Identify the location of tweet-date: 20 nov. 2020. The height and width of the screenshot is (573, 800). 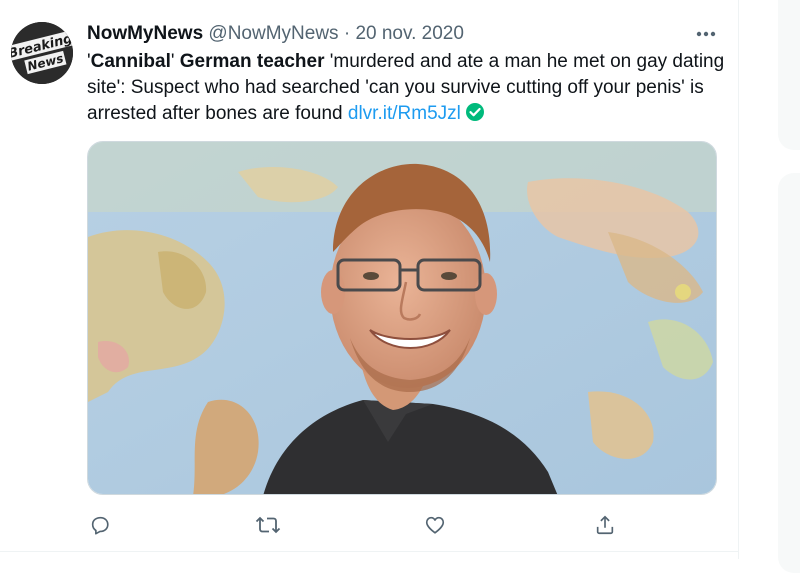
(409, 33).